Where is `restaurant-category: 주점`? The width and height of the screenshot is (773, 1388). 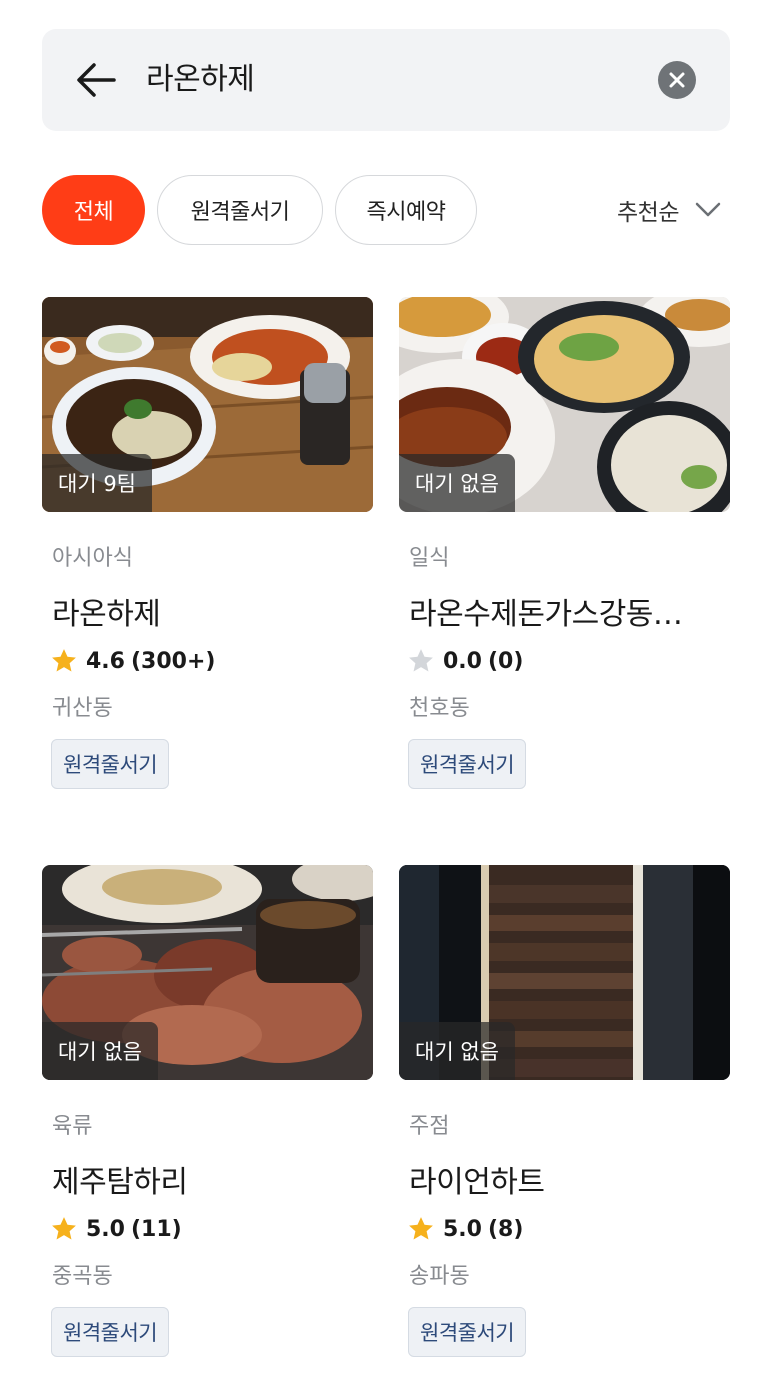
restaurant-category: 주점 is located at coordinates (429, 1126).